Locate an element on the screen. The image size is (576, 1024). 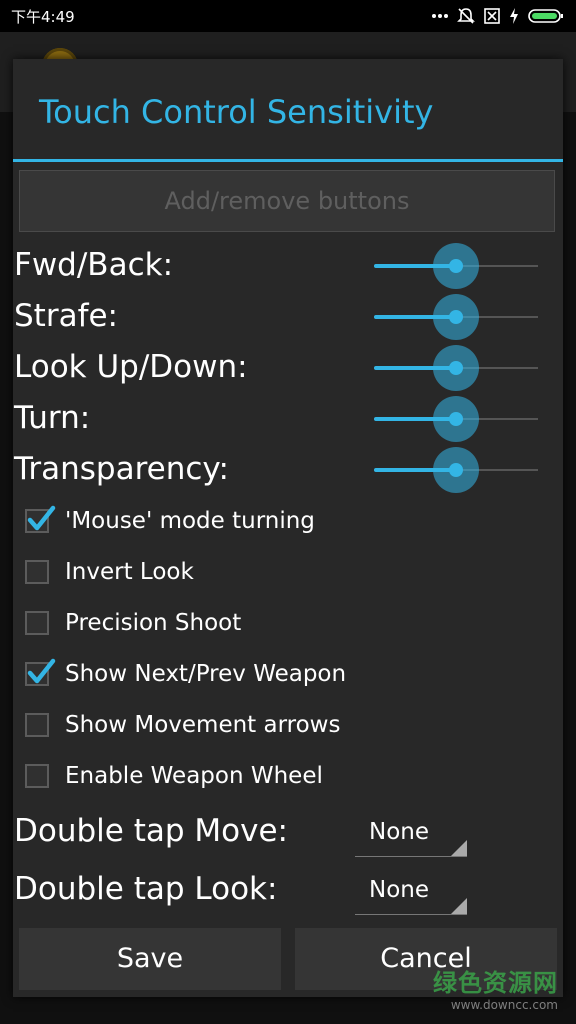
slider-row-fwd-back: Fwd/Back: is located at coordinates (288, 266).